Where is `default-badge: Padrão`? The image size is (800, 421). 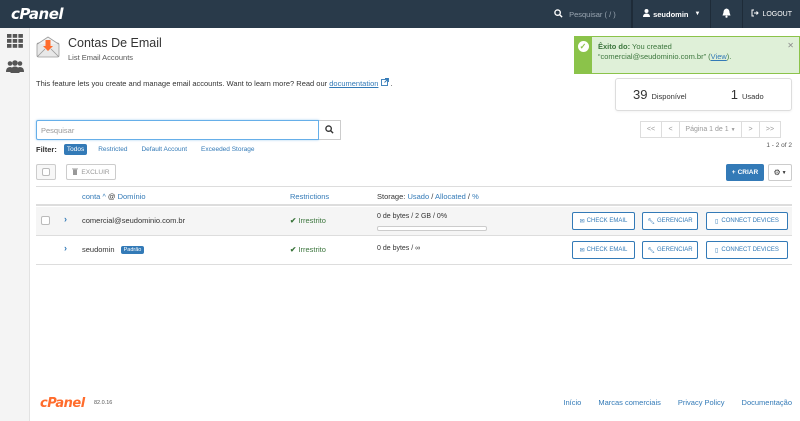
default-badge: Padrão is located at coordinates (132, 250).